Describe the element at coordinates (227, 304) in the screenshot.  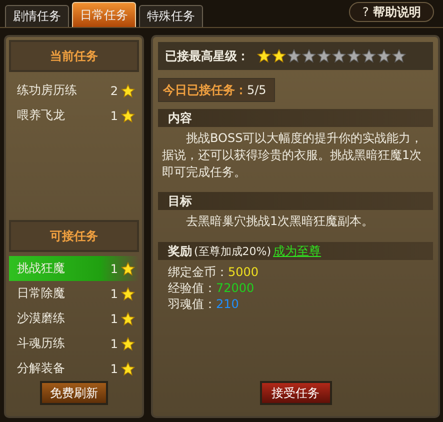
I see `reward-value: 210` at that location.